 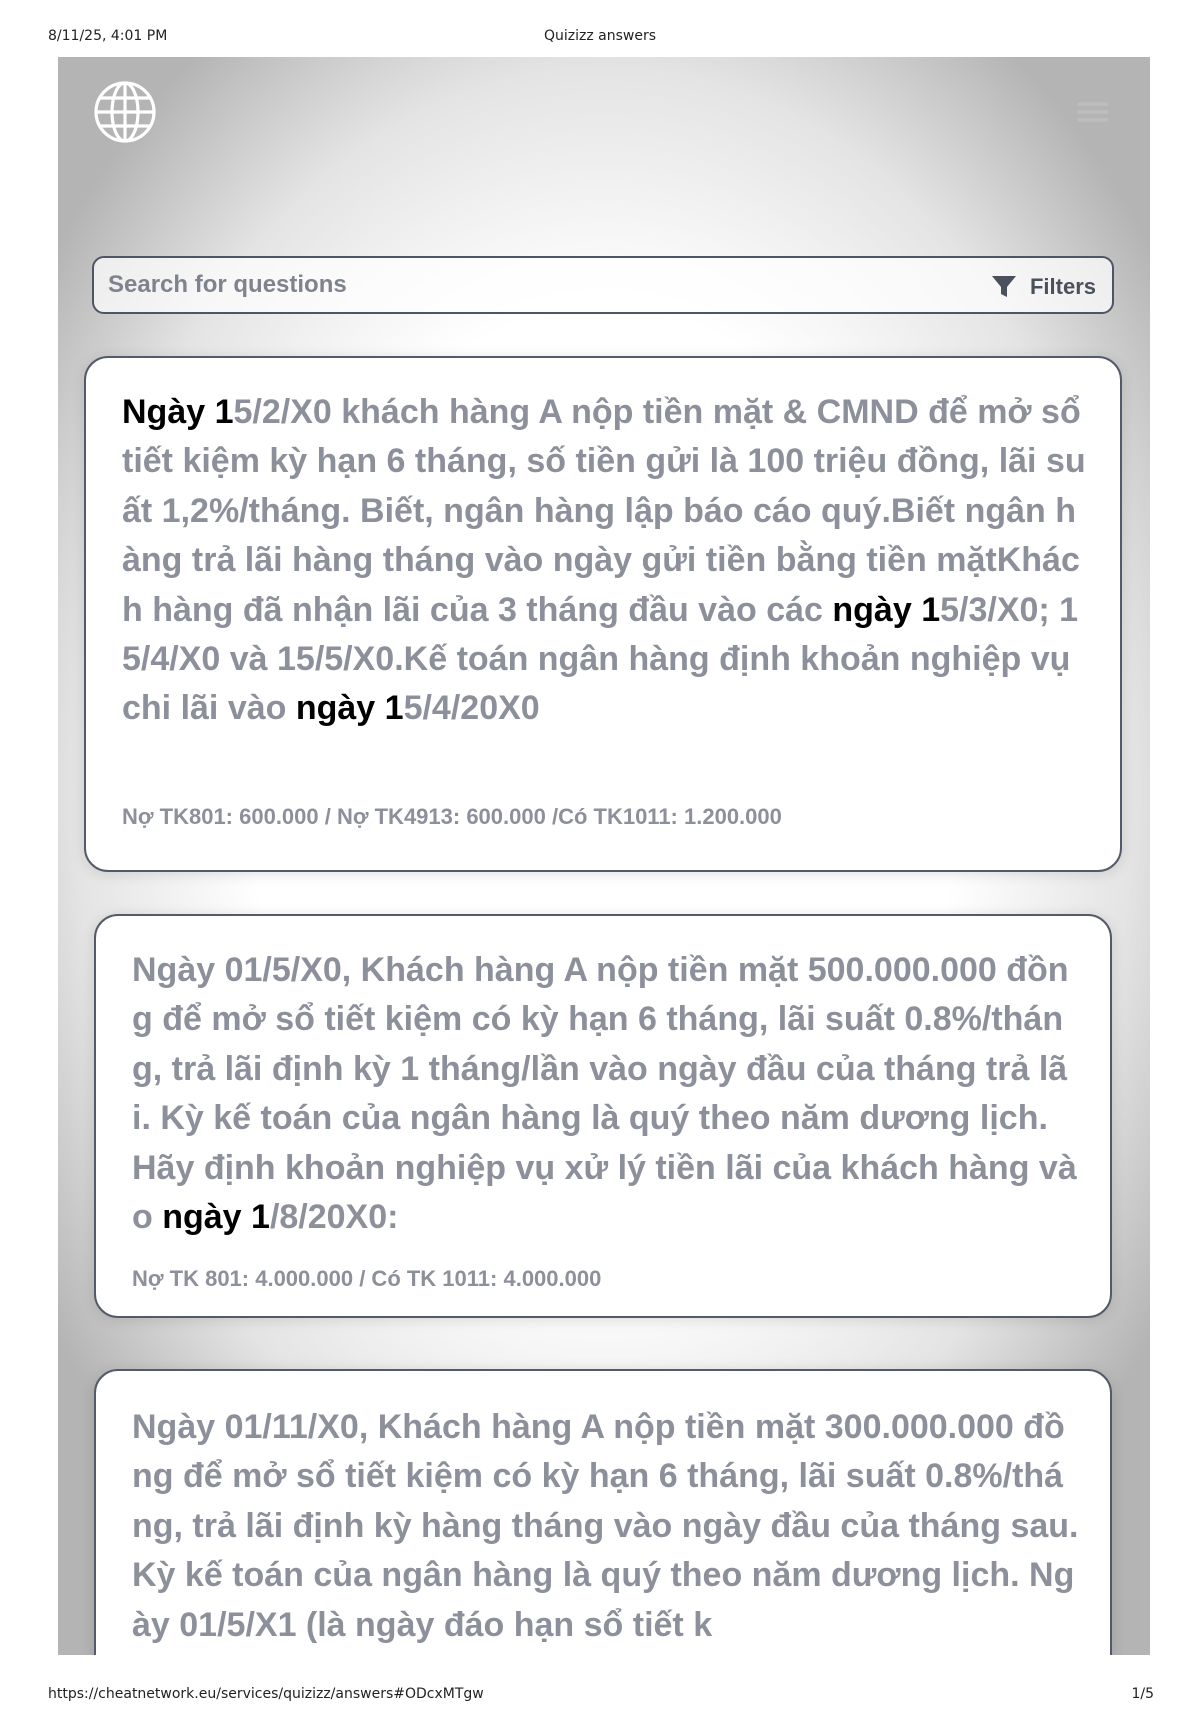 I want to click on filters-button: Filters, so click(x=1043, y=287).